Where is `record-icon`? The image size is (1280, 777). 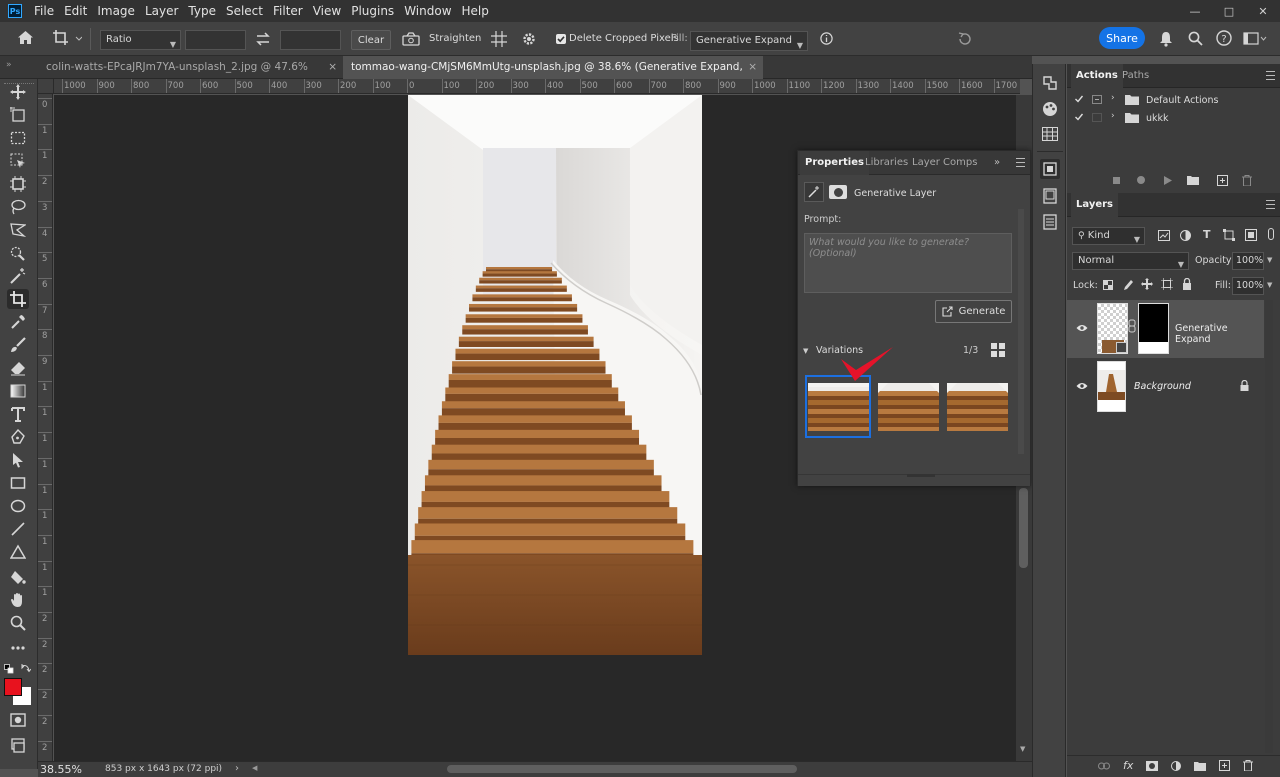 record-icon is located at coordinates (1141, 180).